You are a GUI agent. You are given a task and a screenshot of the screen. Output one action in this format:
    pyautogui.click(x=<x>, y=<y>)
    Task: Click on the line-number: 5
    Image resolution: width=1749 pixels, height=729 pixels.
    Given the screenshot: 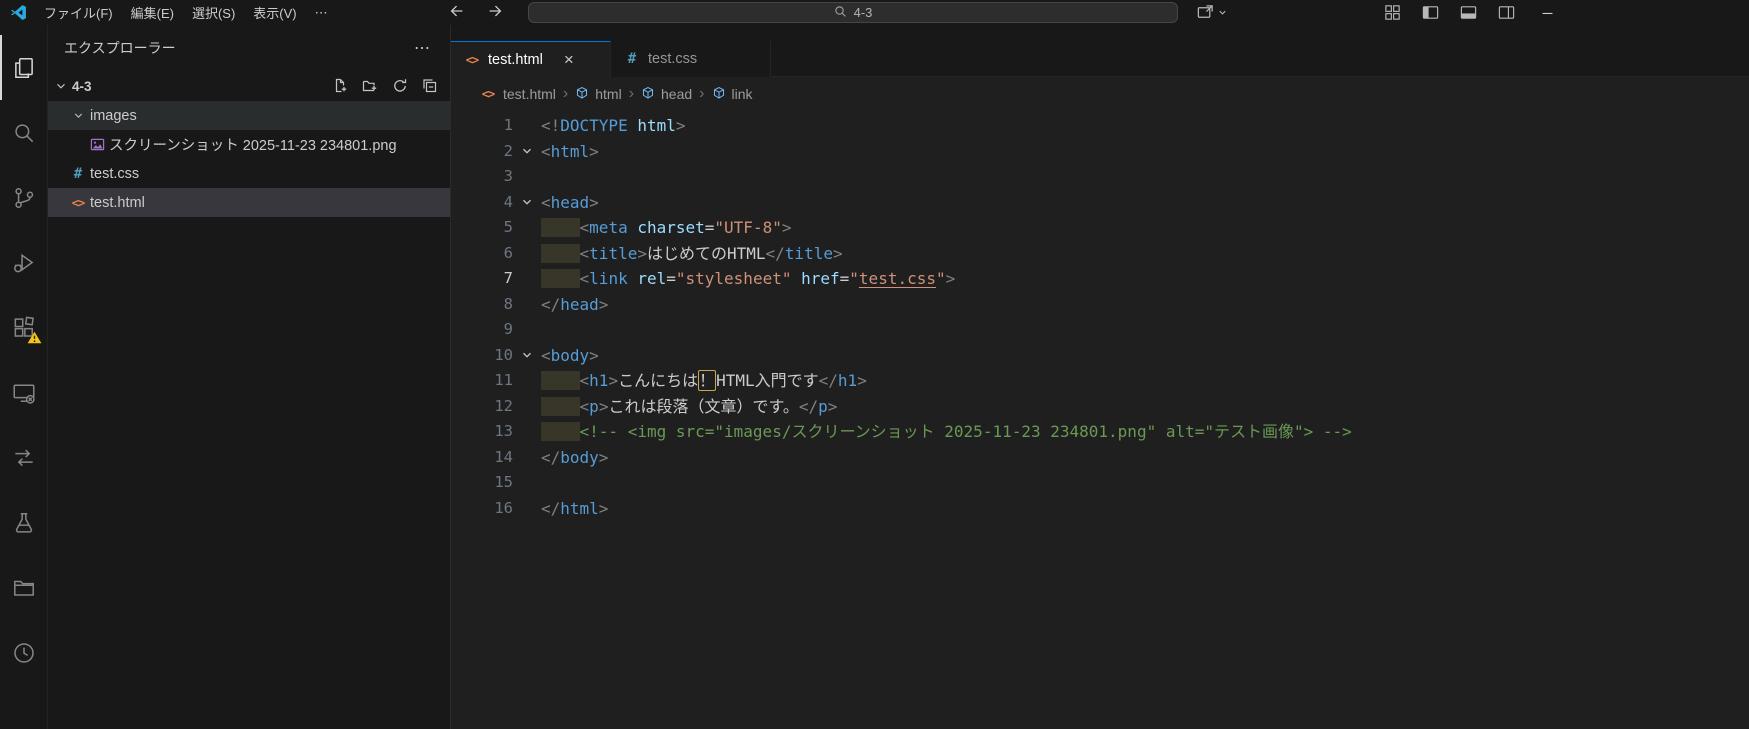 What is the action you would take?
    pyautogui.click(x=508, y=227)
    